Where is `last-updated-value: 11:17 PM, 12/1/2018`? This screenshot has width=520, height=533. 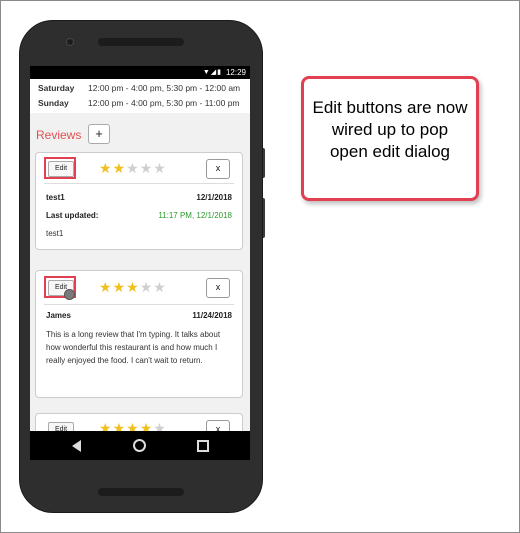 last-updated-value: 11:17 PM, 12/1/2018 is located at coordinates (195, 215).